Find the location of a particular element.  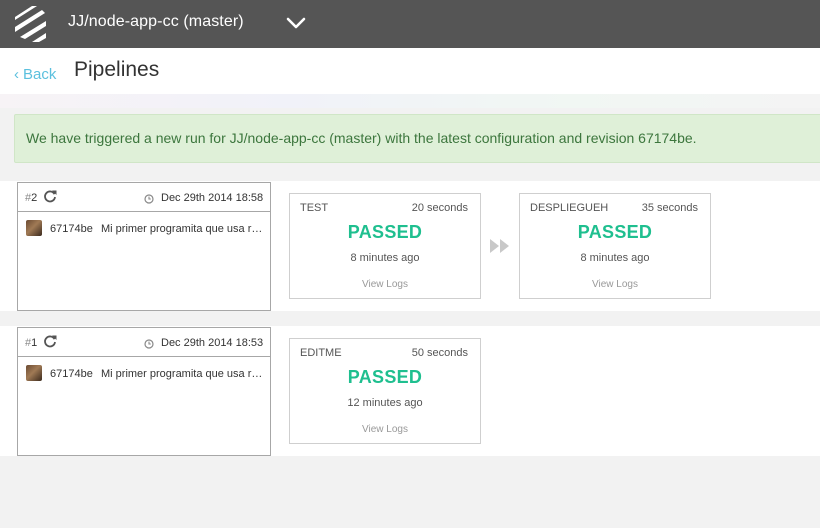

stage-name: EDITME is located at coordinates (321, 353).